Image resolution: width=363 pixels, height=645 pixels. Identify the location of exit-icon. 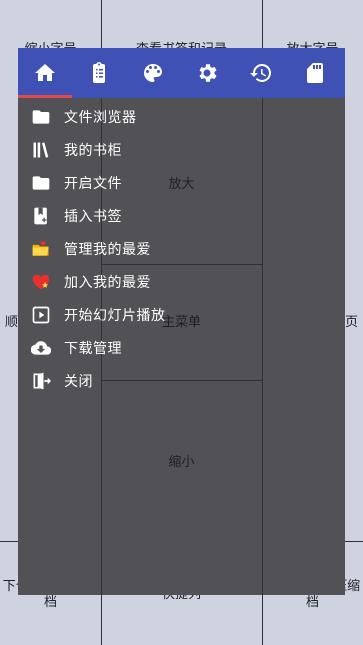
(41, 381).